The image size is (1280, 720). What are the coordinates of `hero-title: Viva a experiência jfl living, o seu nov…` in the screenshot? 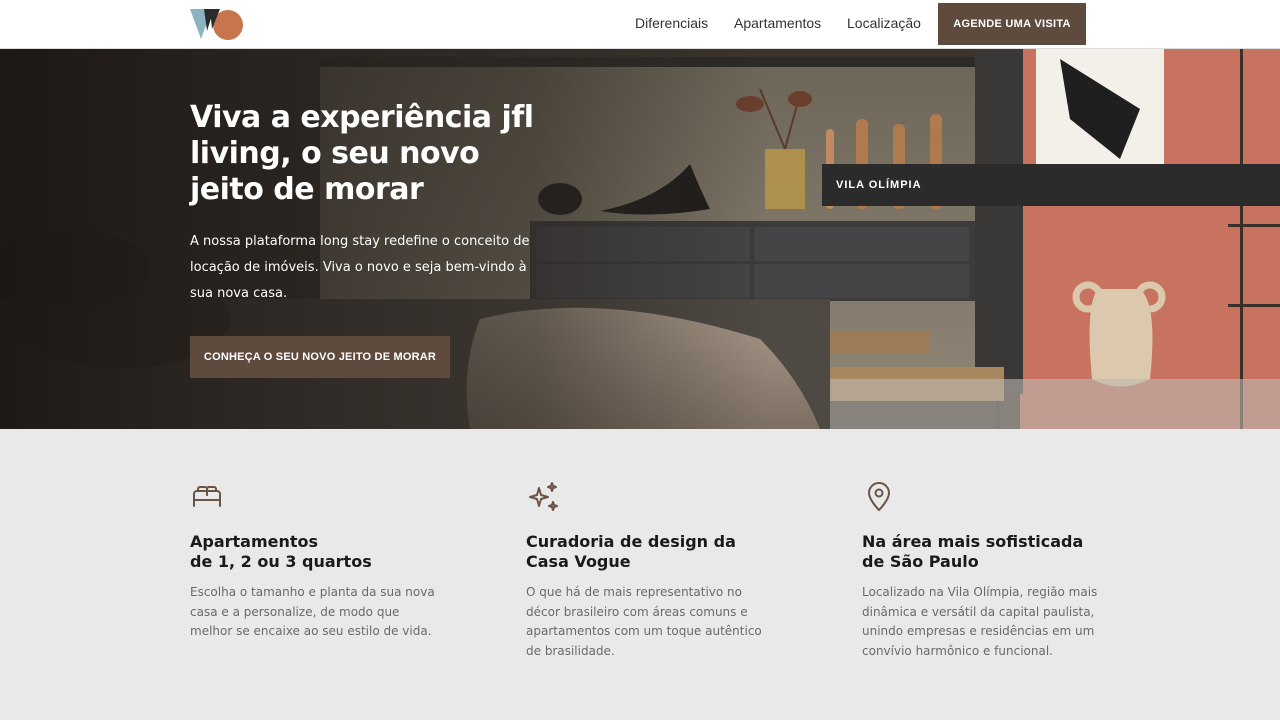 It's located at (362, 153).